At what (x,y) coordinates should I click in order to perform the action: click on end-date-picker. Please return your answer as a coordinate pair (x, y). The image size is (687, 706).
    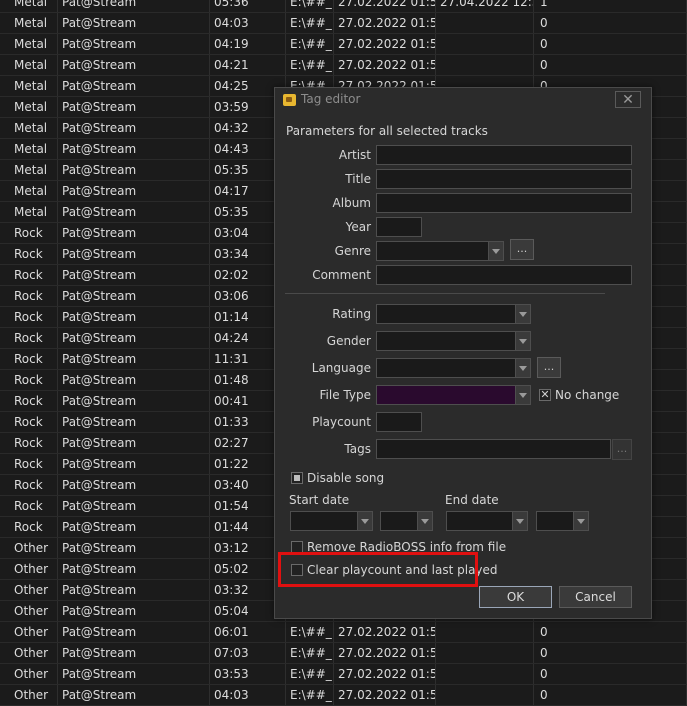
    Looking at the image, I should click on (487, 521).